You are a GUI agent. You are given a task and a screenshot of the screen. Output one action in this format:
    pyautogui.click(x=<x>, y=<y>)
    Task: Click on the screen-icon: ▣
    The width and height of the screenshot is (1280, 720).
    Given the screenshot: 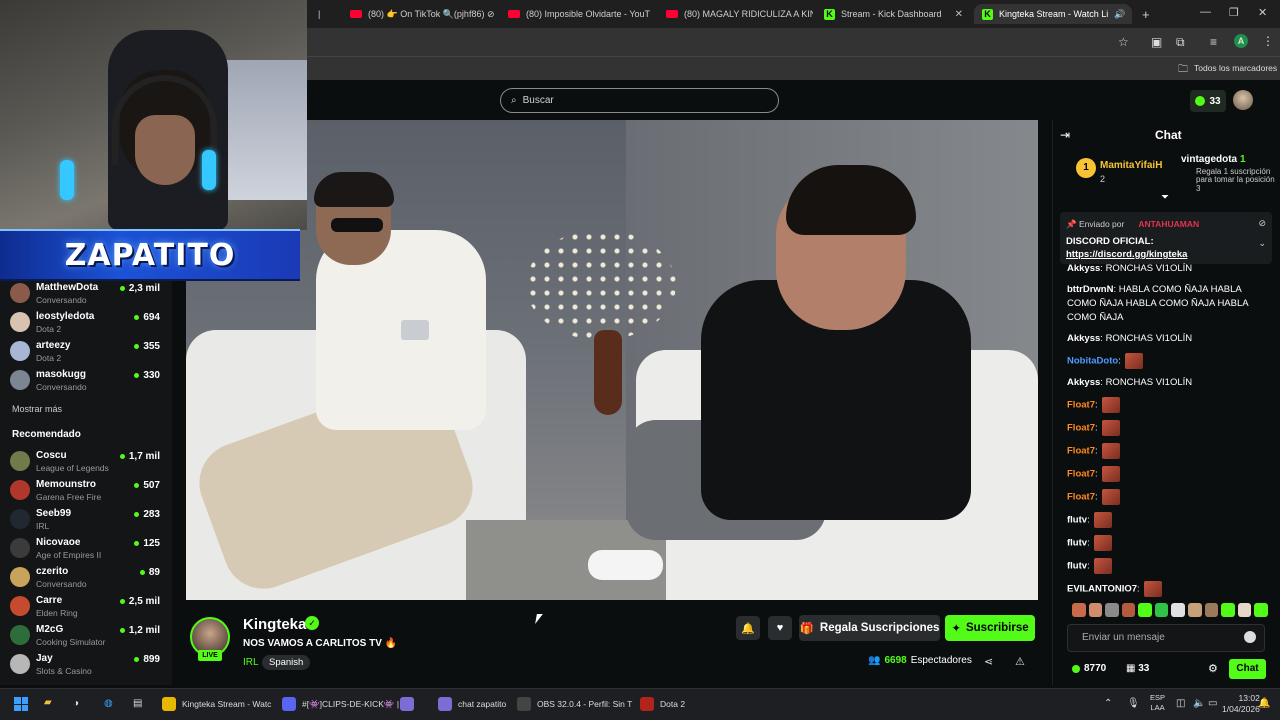 What is the action you would take?
    pyautogui.click(x=1156, y=42)
    